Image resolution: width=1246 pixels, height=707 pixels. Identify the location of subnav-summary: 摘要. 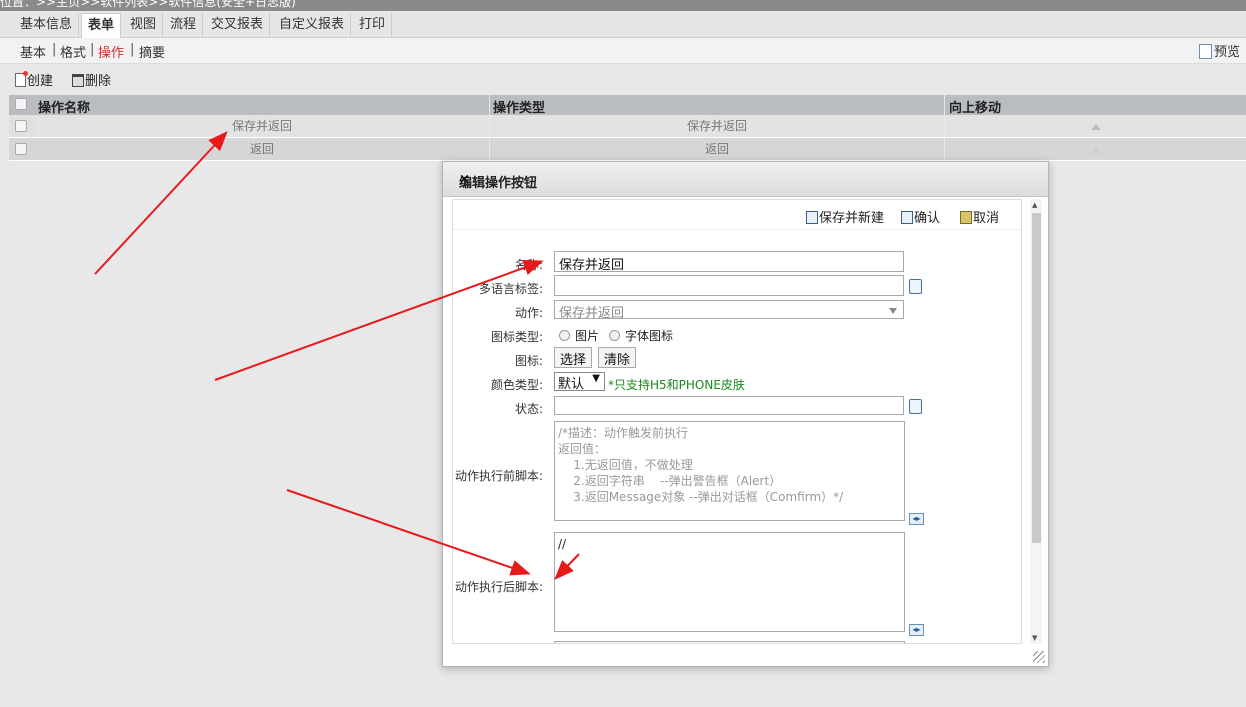
(152, 51).